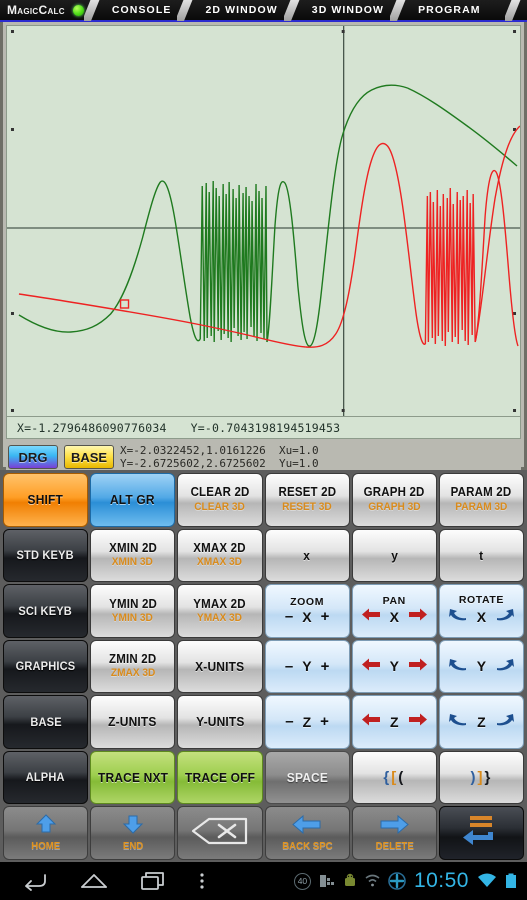 The width and height of the screenshot is (527, 900). Describe the element at coordinates (202, 881) in the screenshot. I see `menu-icon` at that location.